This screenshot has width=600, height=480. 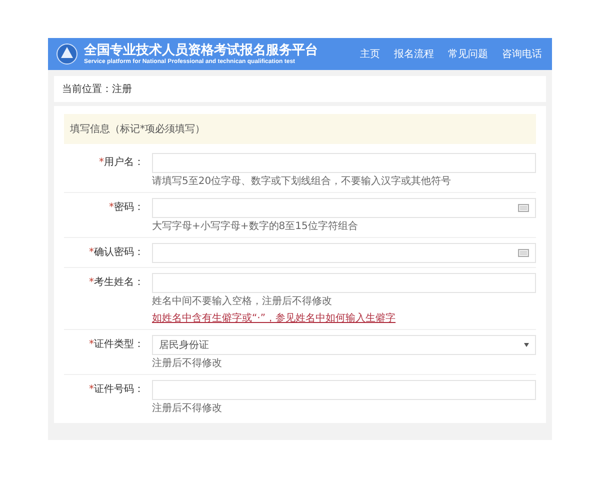 I want to click on field-label: *确认密码：, so click(x=116, y=253).